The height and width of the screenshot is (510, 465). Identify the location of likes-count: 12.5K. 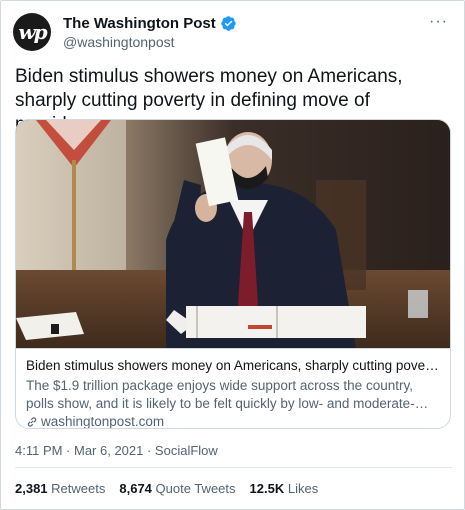
(267, 488).